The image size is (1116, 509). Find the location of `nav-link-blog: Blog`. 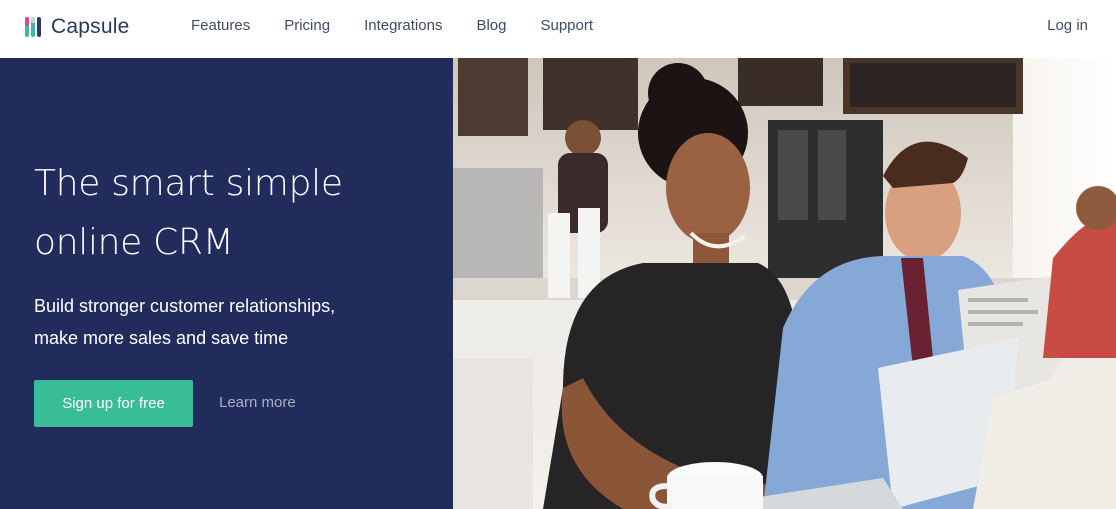

nav-link-blog: Blog is located at coordinates (491, 25).